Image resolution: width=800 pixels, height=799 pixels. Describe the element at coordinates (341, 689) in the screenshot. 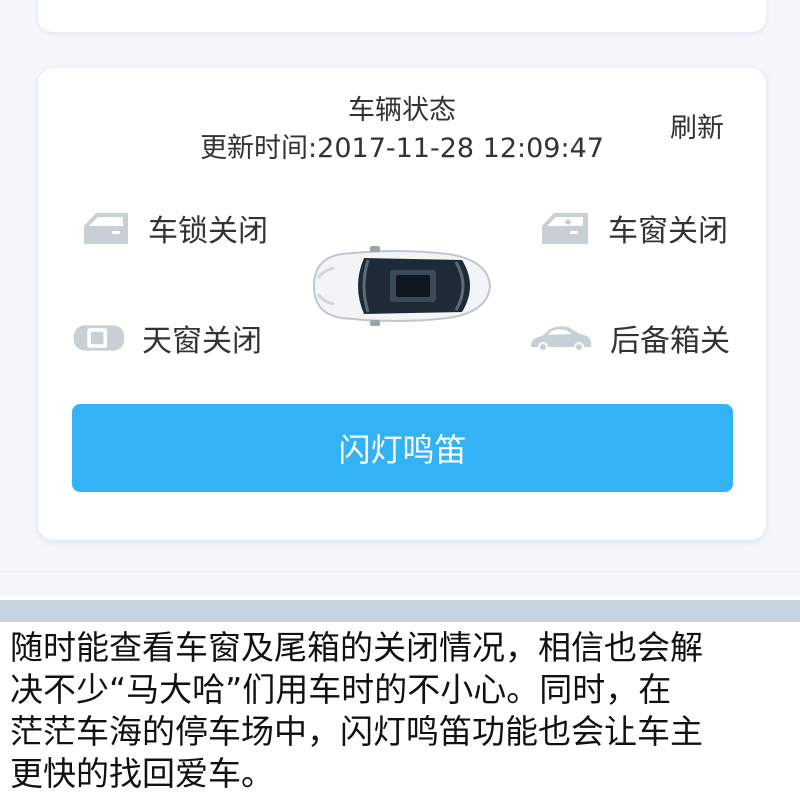

I see `caption-line: 决不少“马大哈”们用车时的不小心。同时，在` at that location.